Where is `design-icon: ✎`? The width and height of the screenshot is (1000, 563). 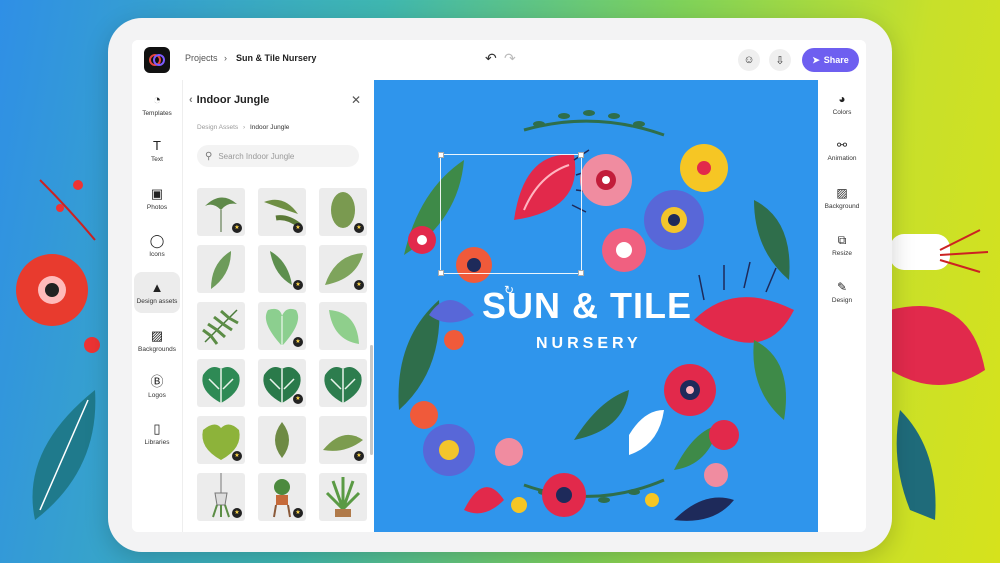
design-icon: ✎ is located at coordinates (842, 287).